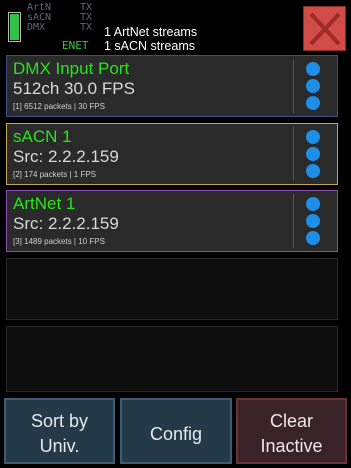 The height and width of the screenshot is (468, 351). What do you see at coordinates (59, 421) in the screenshot?
I see `button-label-line-1: Sort by` at bounding box center [59, 421].